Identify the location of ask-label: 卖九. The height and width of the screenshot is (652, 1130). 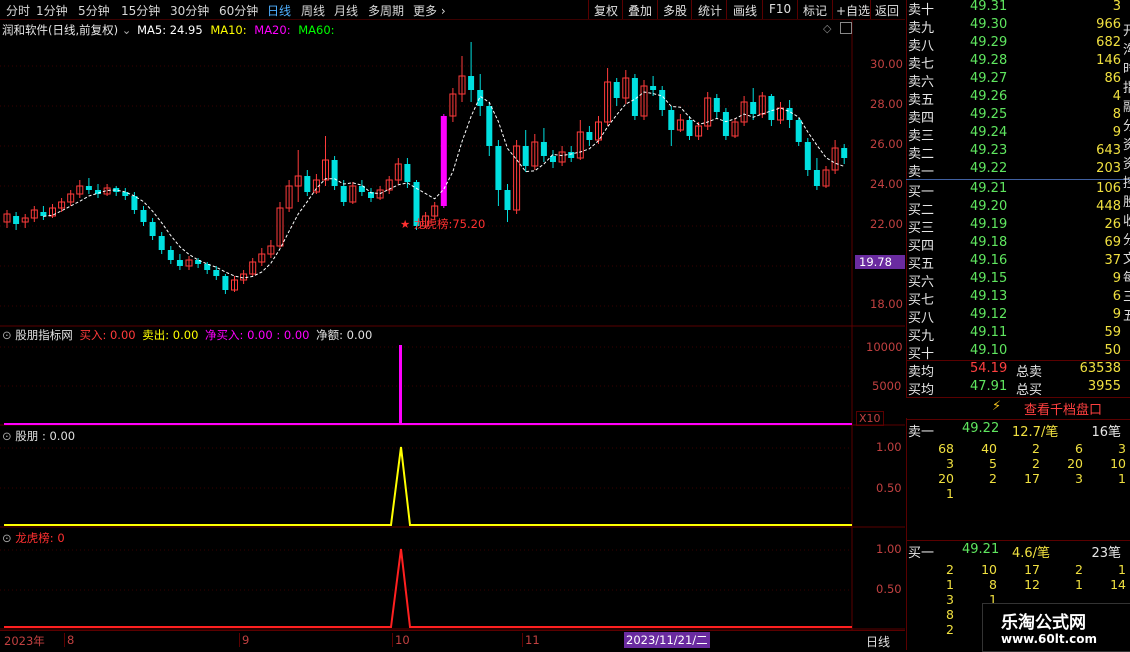
(921, 28).